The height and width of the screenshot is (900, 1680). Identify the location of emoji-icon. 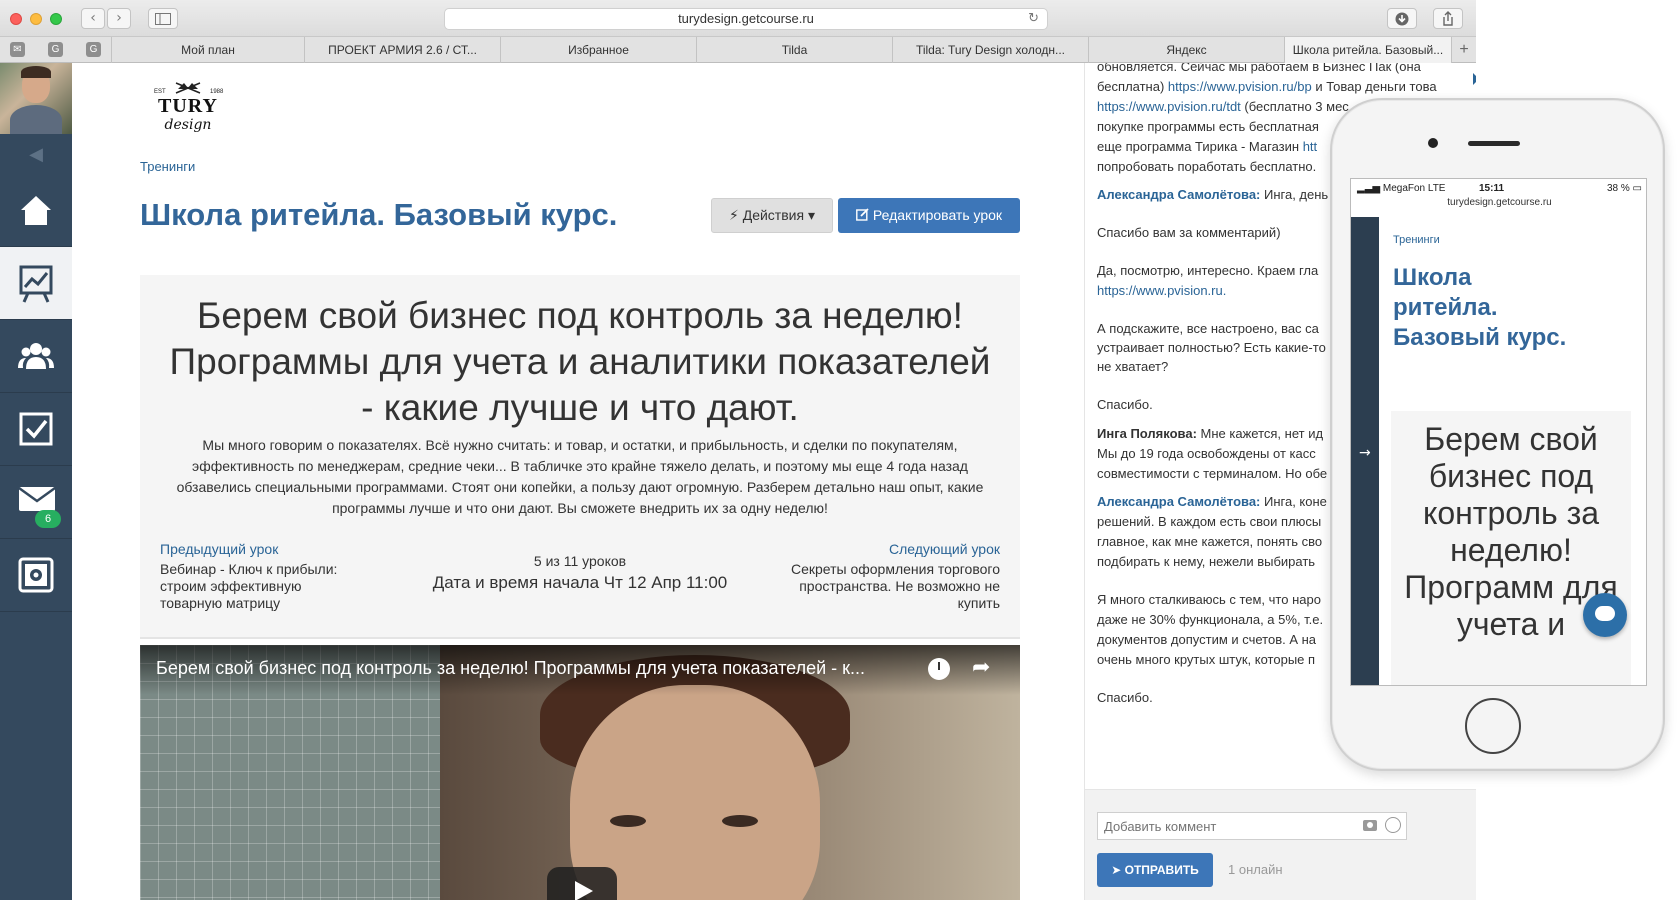
(1393, 825).